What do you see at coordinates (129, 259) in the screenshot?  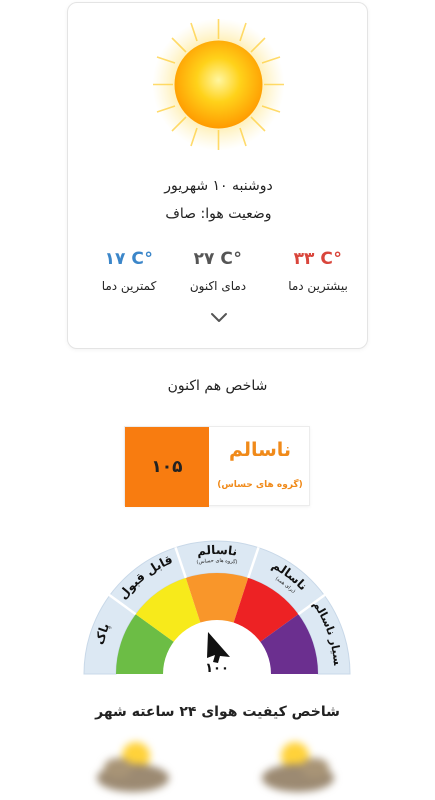 I see `min-temp-value: ۱۷ C°` at bounding box center [129, 259].